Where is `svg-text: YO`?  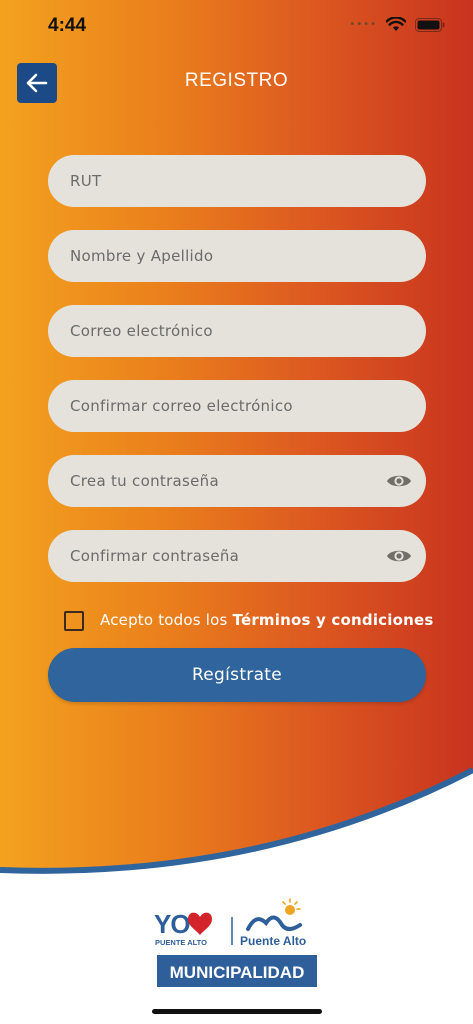 svg-text: YO is located at coordinates (172, 924).